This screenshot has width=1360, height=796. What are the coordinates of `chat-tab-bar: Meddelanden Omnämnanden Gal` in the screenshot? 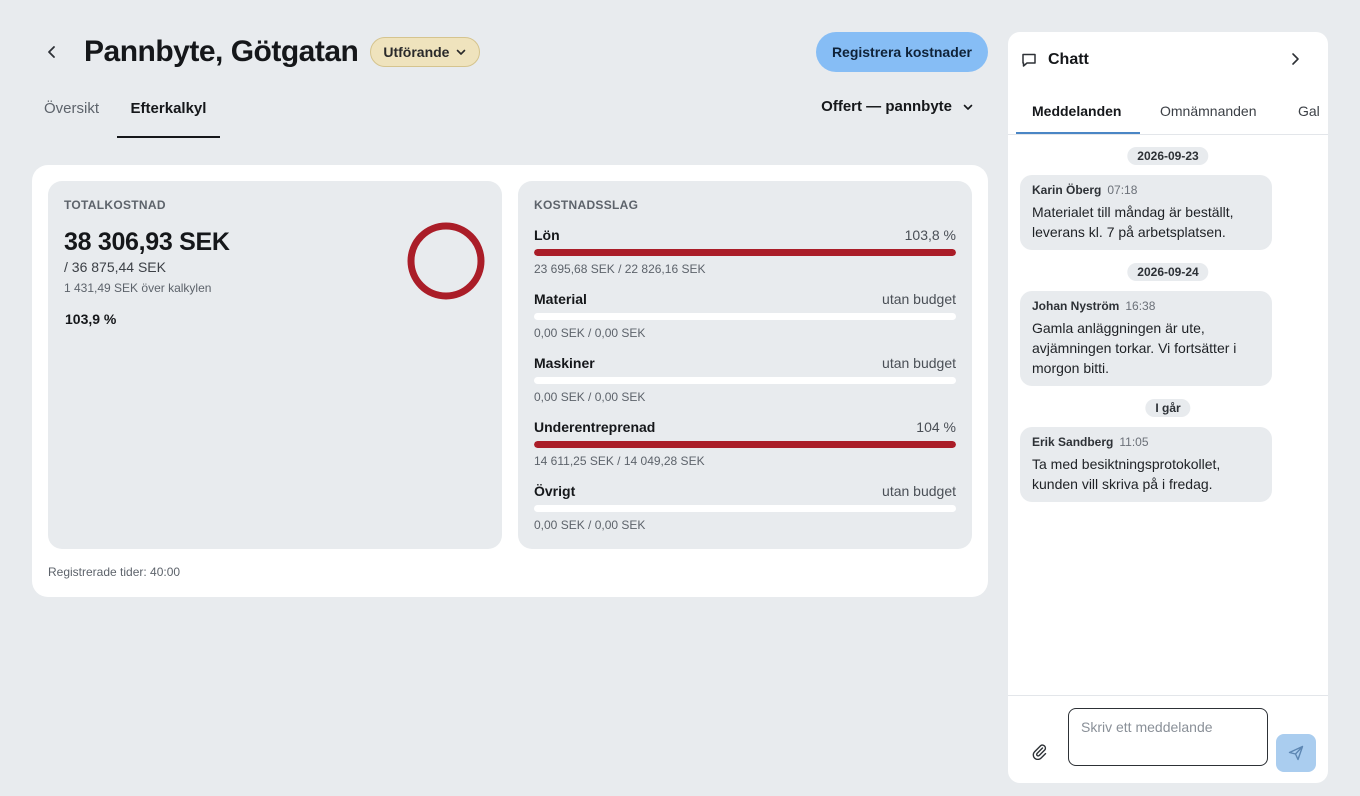 It's located at (1168, 111).